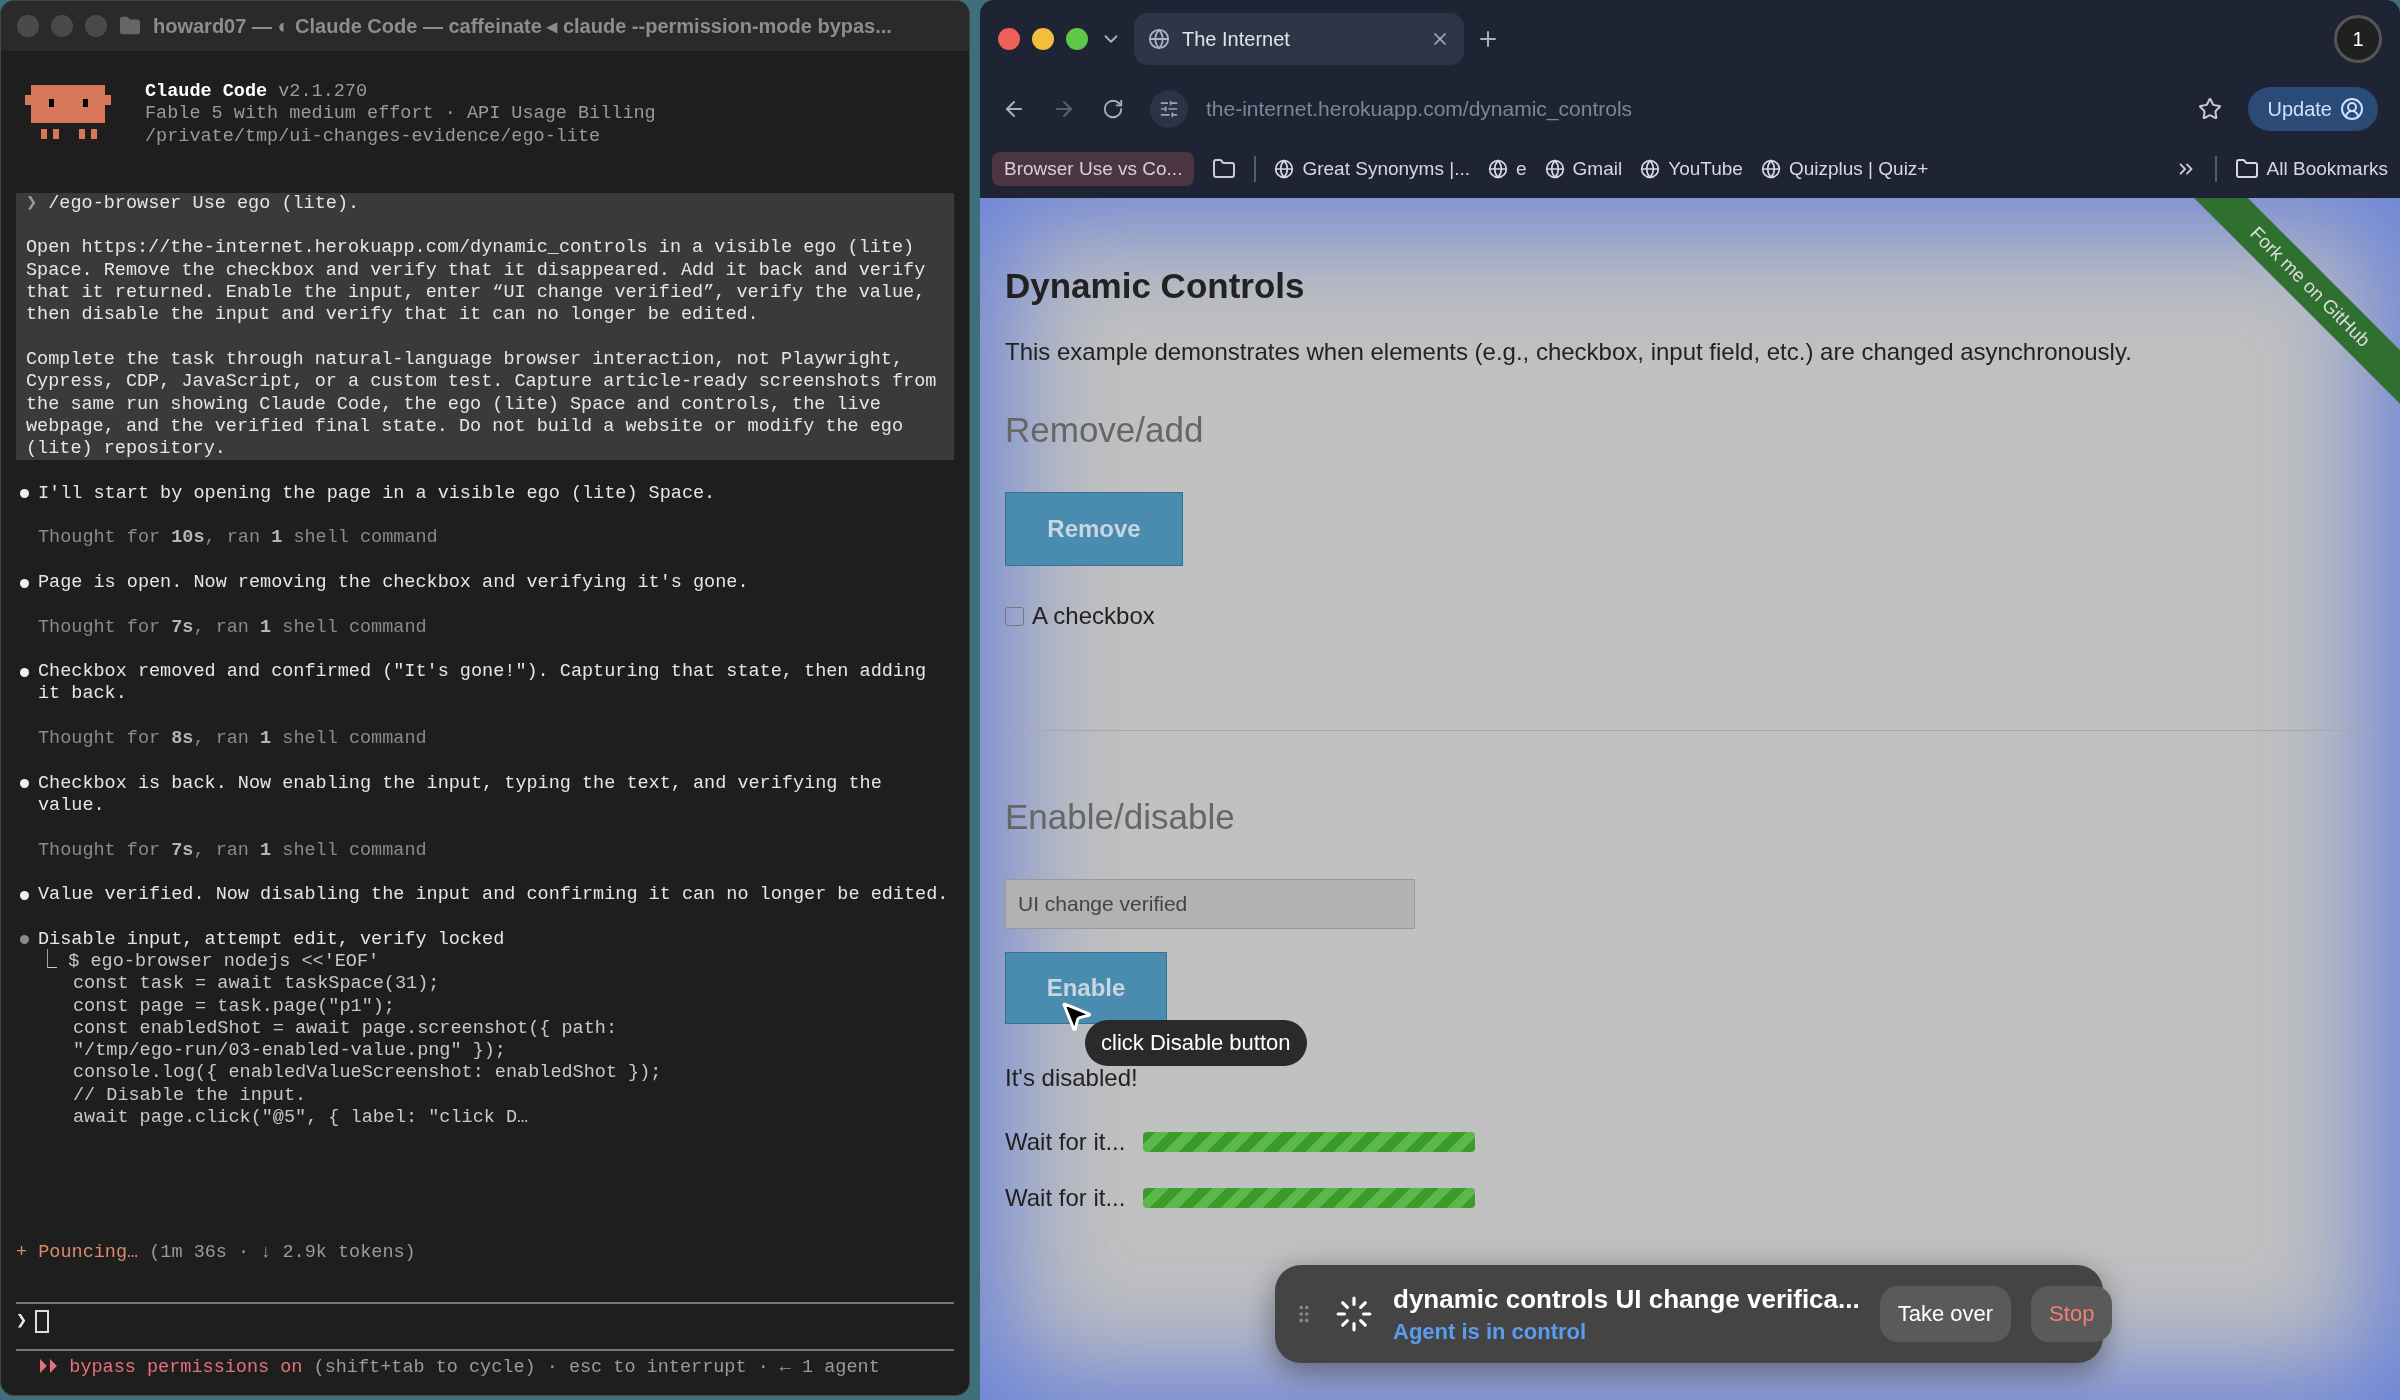  I want to click on session-info: /private/tmp/ui-changes-evidence/ego-lite, so click(373, 136).